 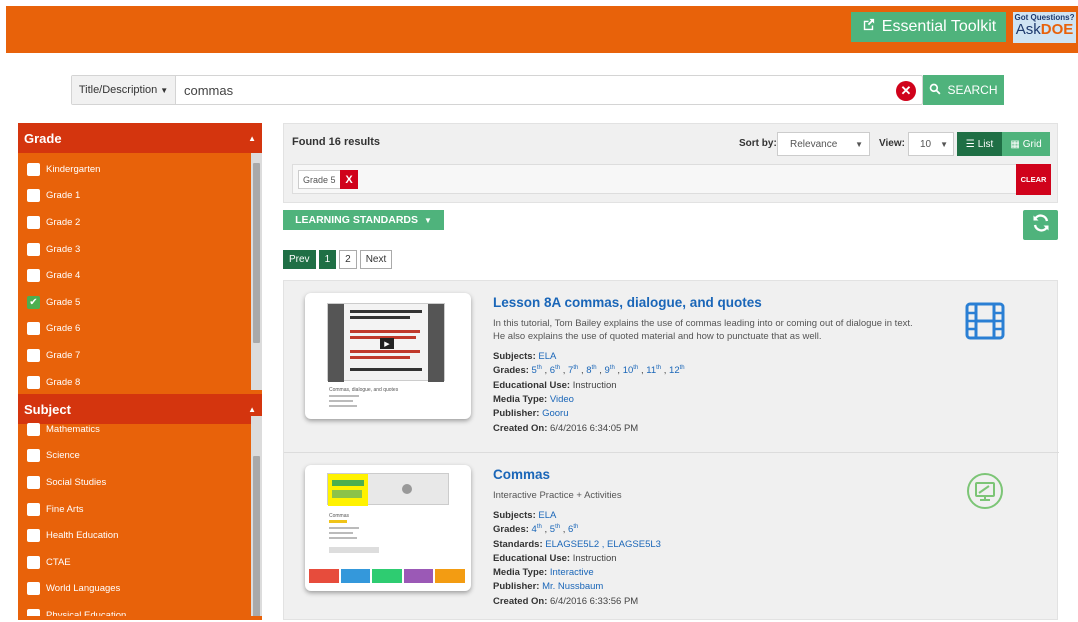 I want to click on page-1-button: 1, so click(x=327, y=259).